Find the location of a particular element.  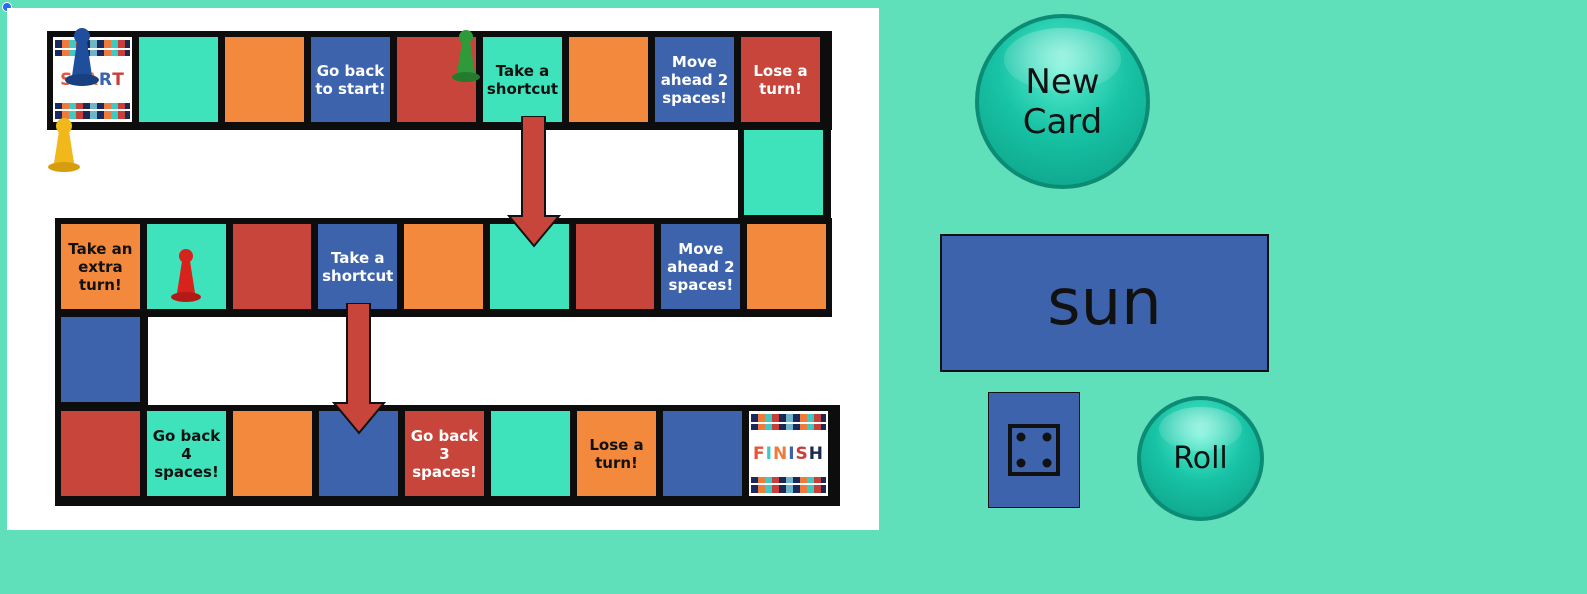

space-instruction: Take an extra turn! is located at coordinates (100, 266).